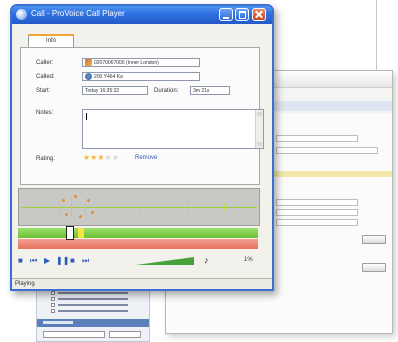 The height and width of the screenshot is (342, 398). Describe the element at coordinates (45, 77) in the screenshot. I see `called-label: Called:` at that location.